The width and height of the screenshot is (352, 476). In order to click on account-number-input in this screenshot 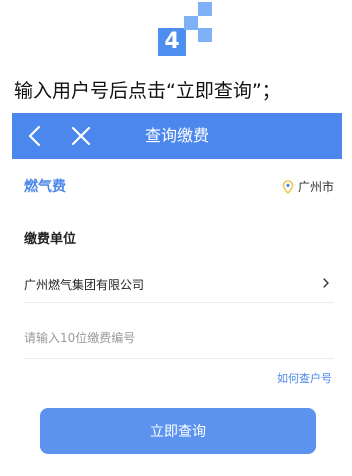, I will do `click(179, 338)`.